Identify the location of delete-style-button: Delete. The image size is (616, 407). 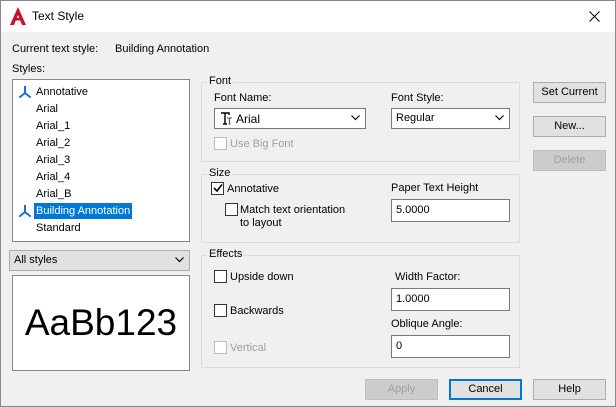
(569, 160).